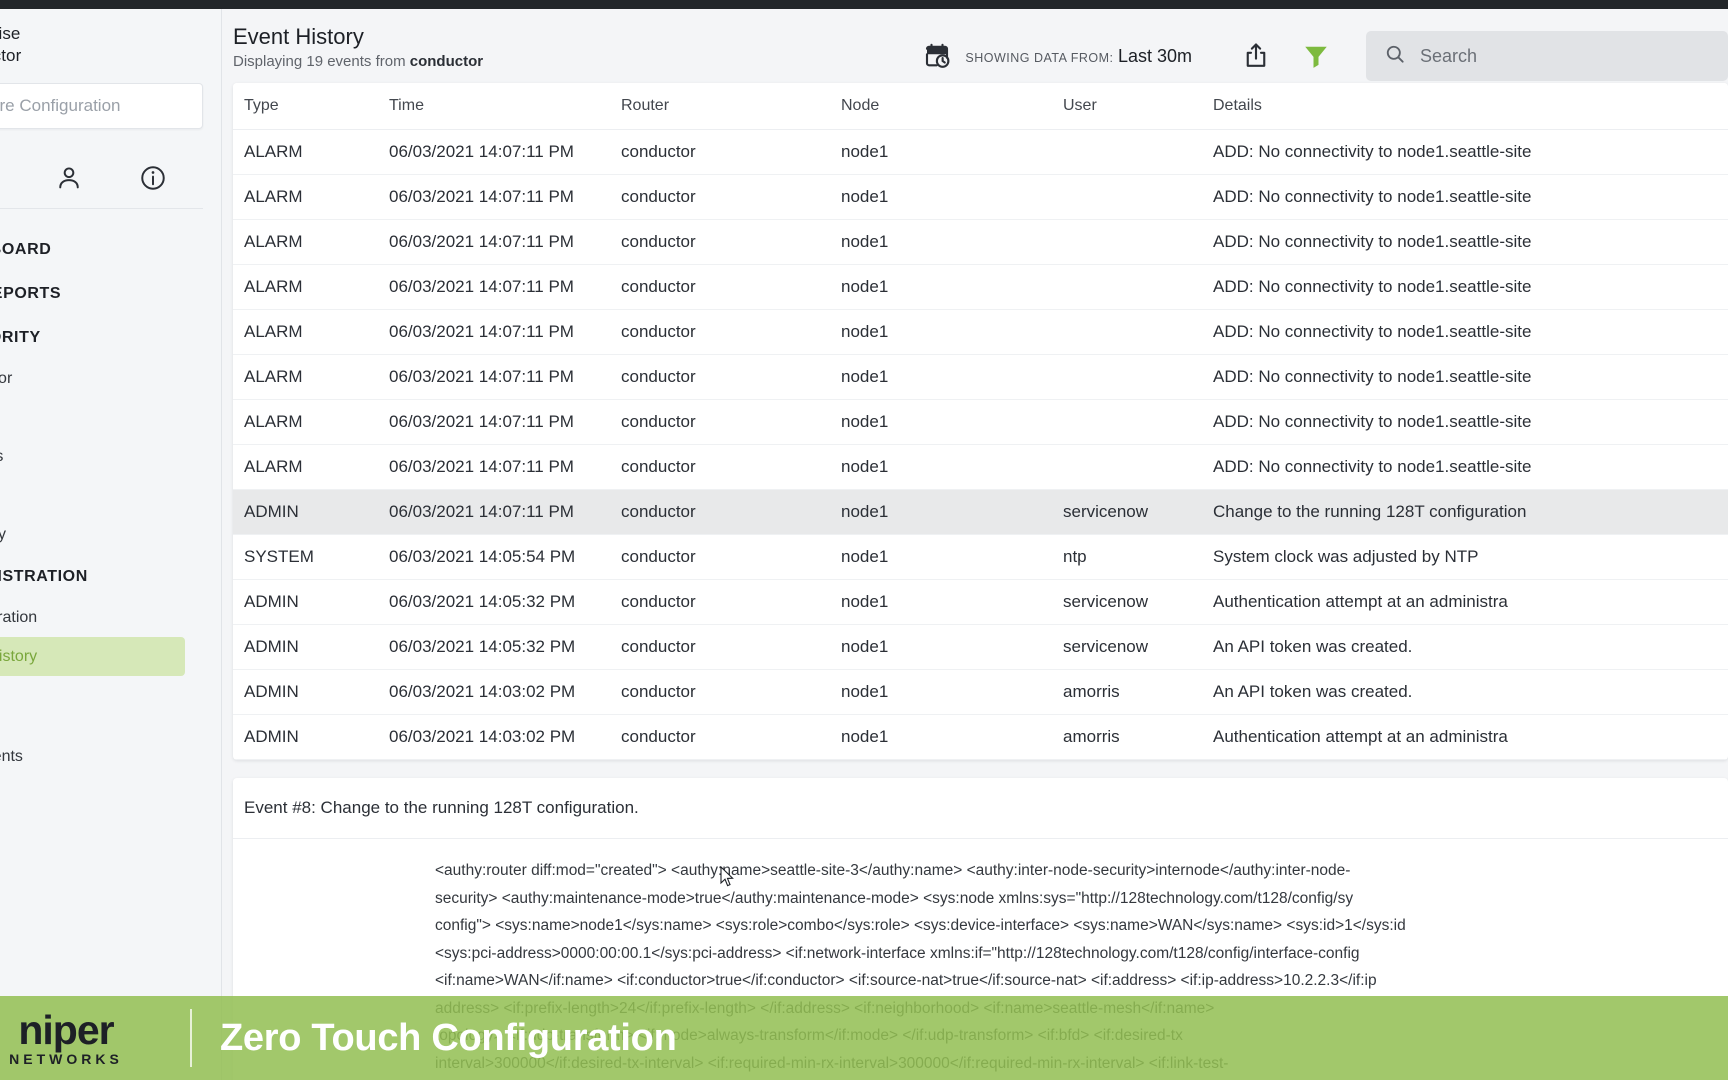  I want to click on time-range-selector: SHOWING DATA FROM: Last 30m, so click(1057, 56).